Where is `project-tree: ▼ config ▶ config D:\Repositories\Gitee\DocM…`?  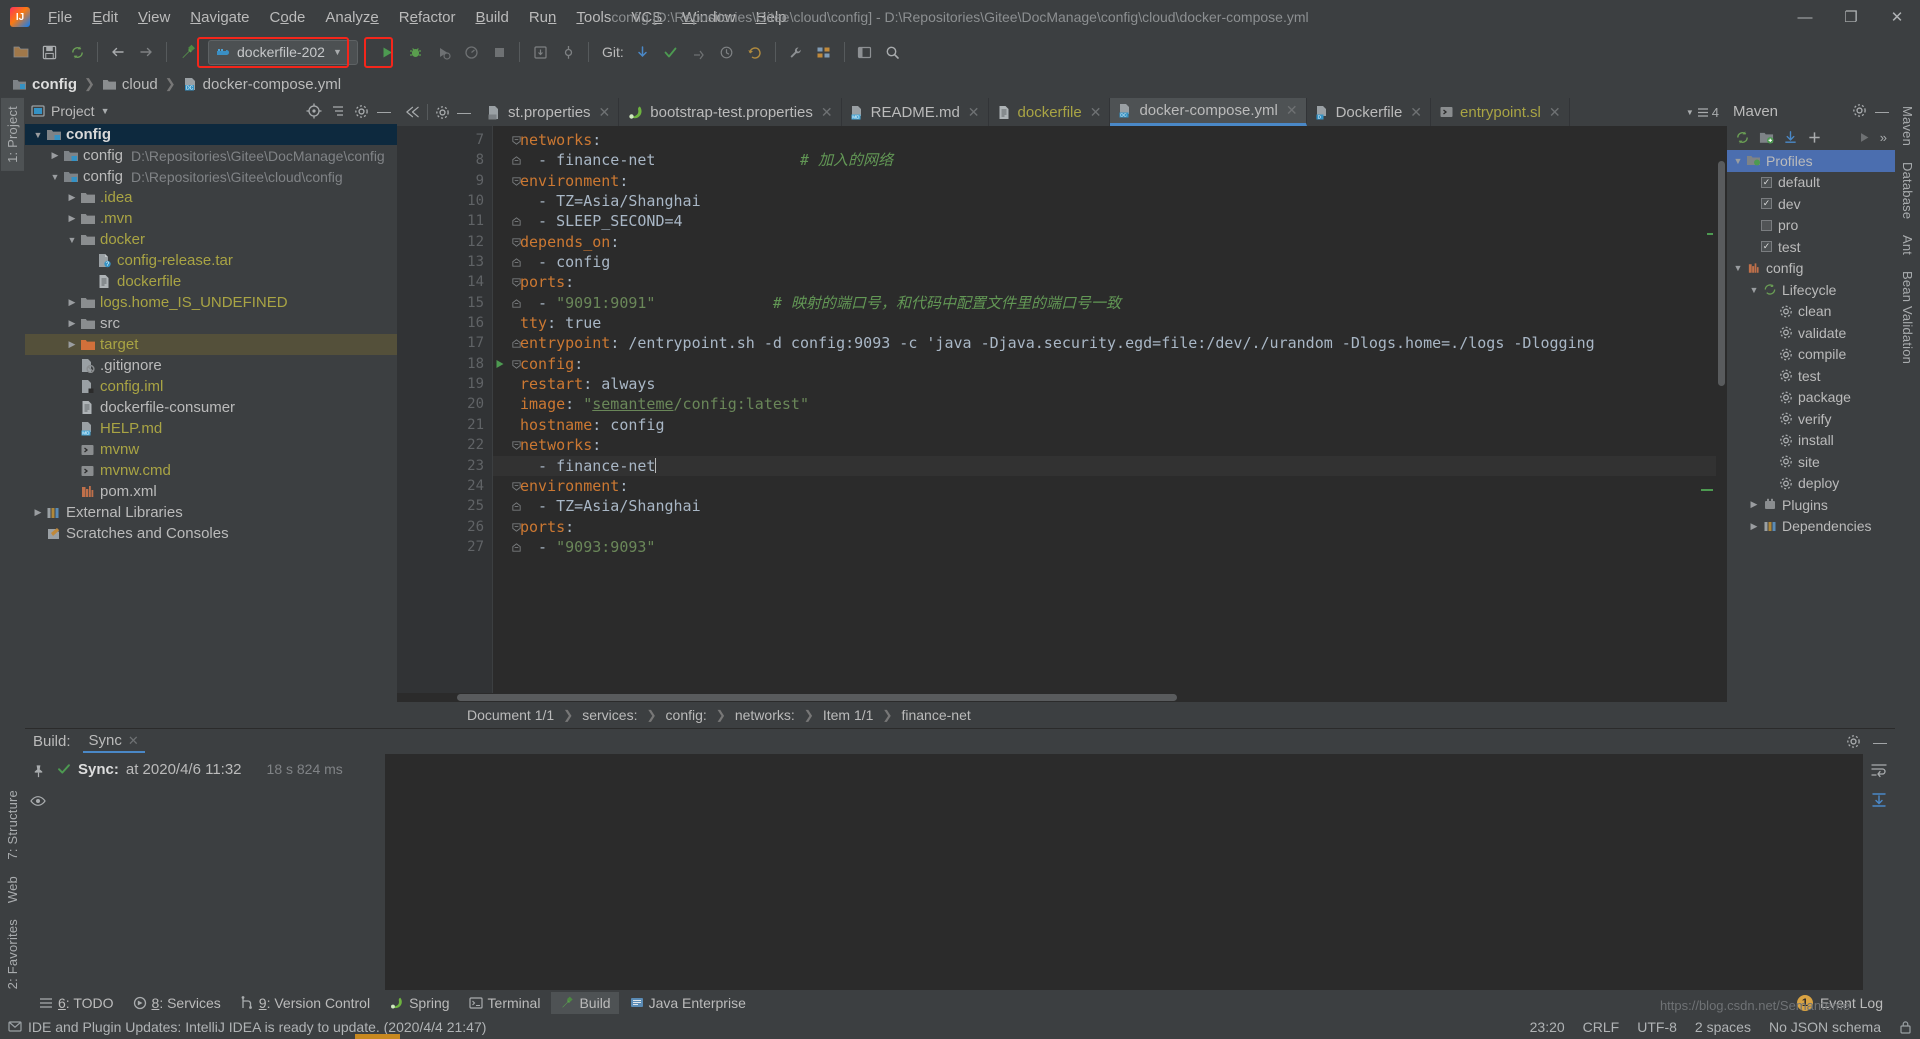
project-tree: ▼ config ▶ config D:\Repositories\Gitee\DocM… is located at coordinates (211, 426).